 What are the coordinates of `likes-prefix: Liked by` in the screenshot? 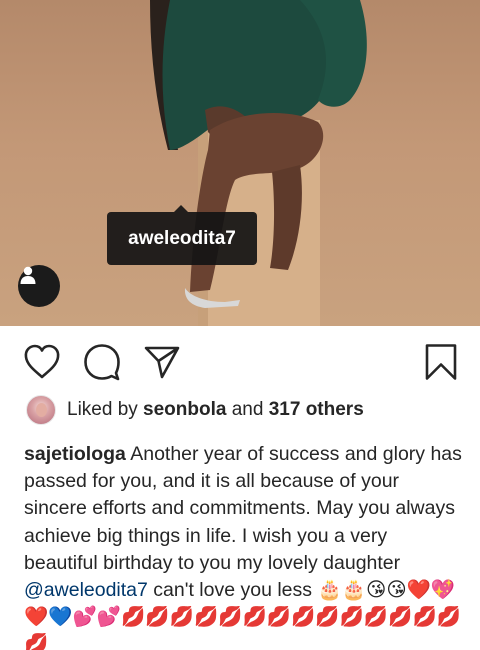 It's located at (105, 409).